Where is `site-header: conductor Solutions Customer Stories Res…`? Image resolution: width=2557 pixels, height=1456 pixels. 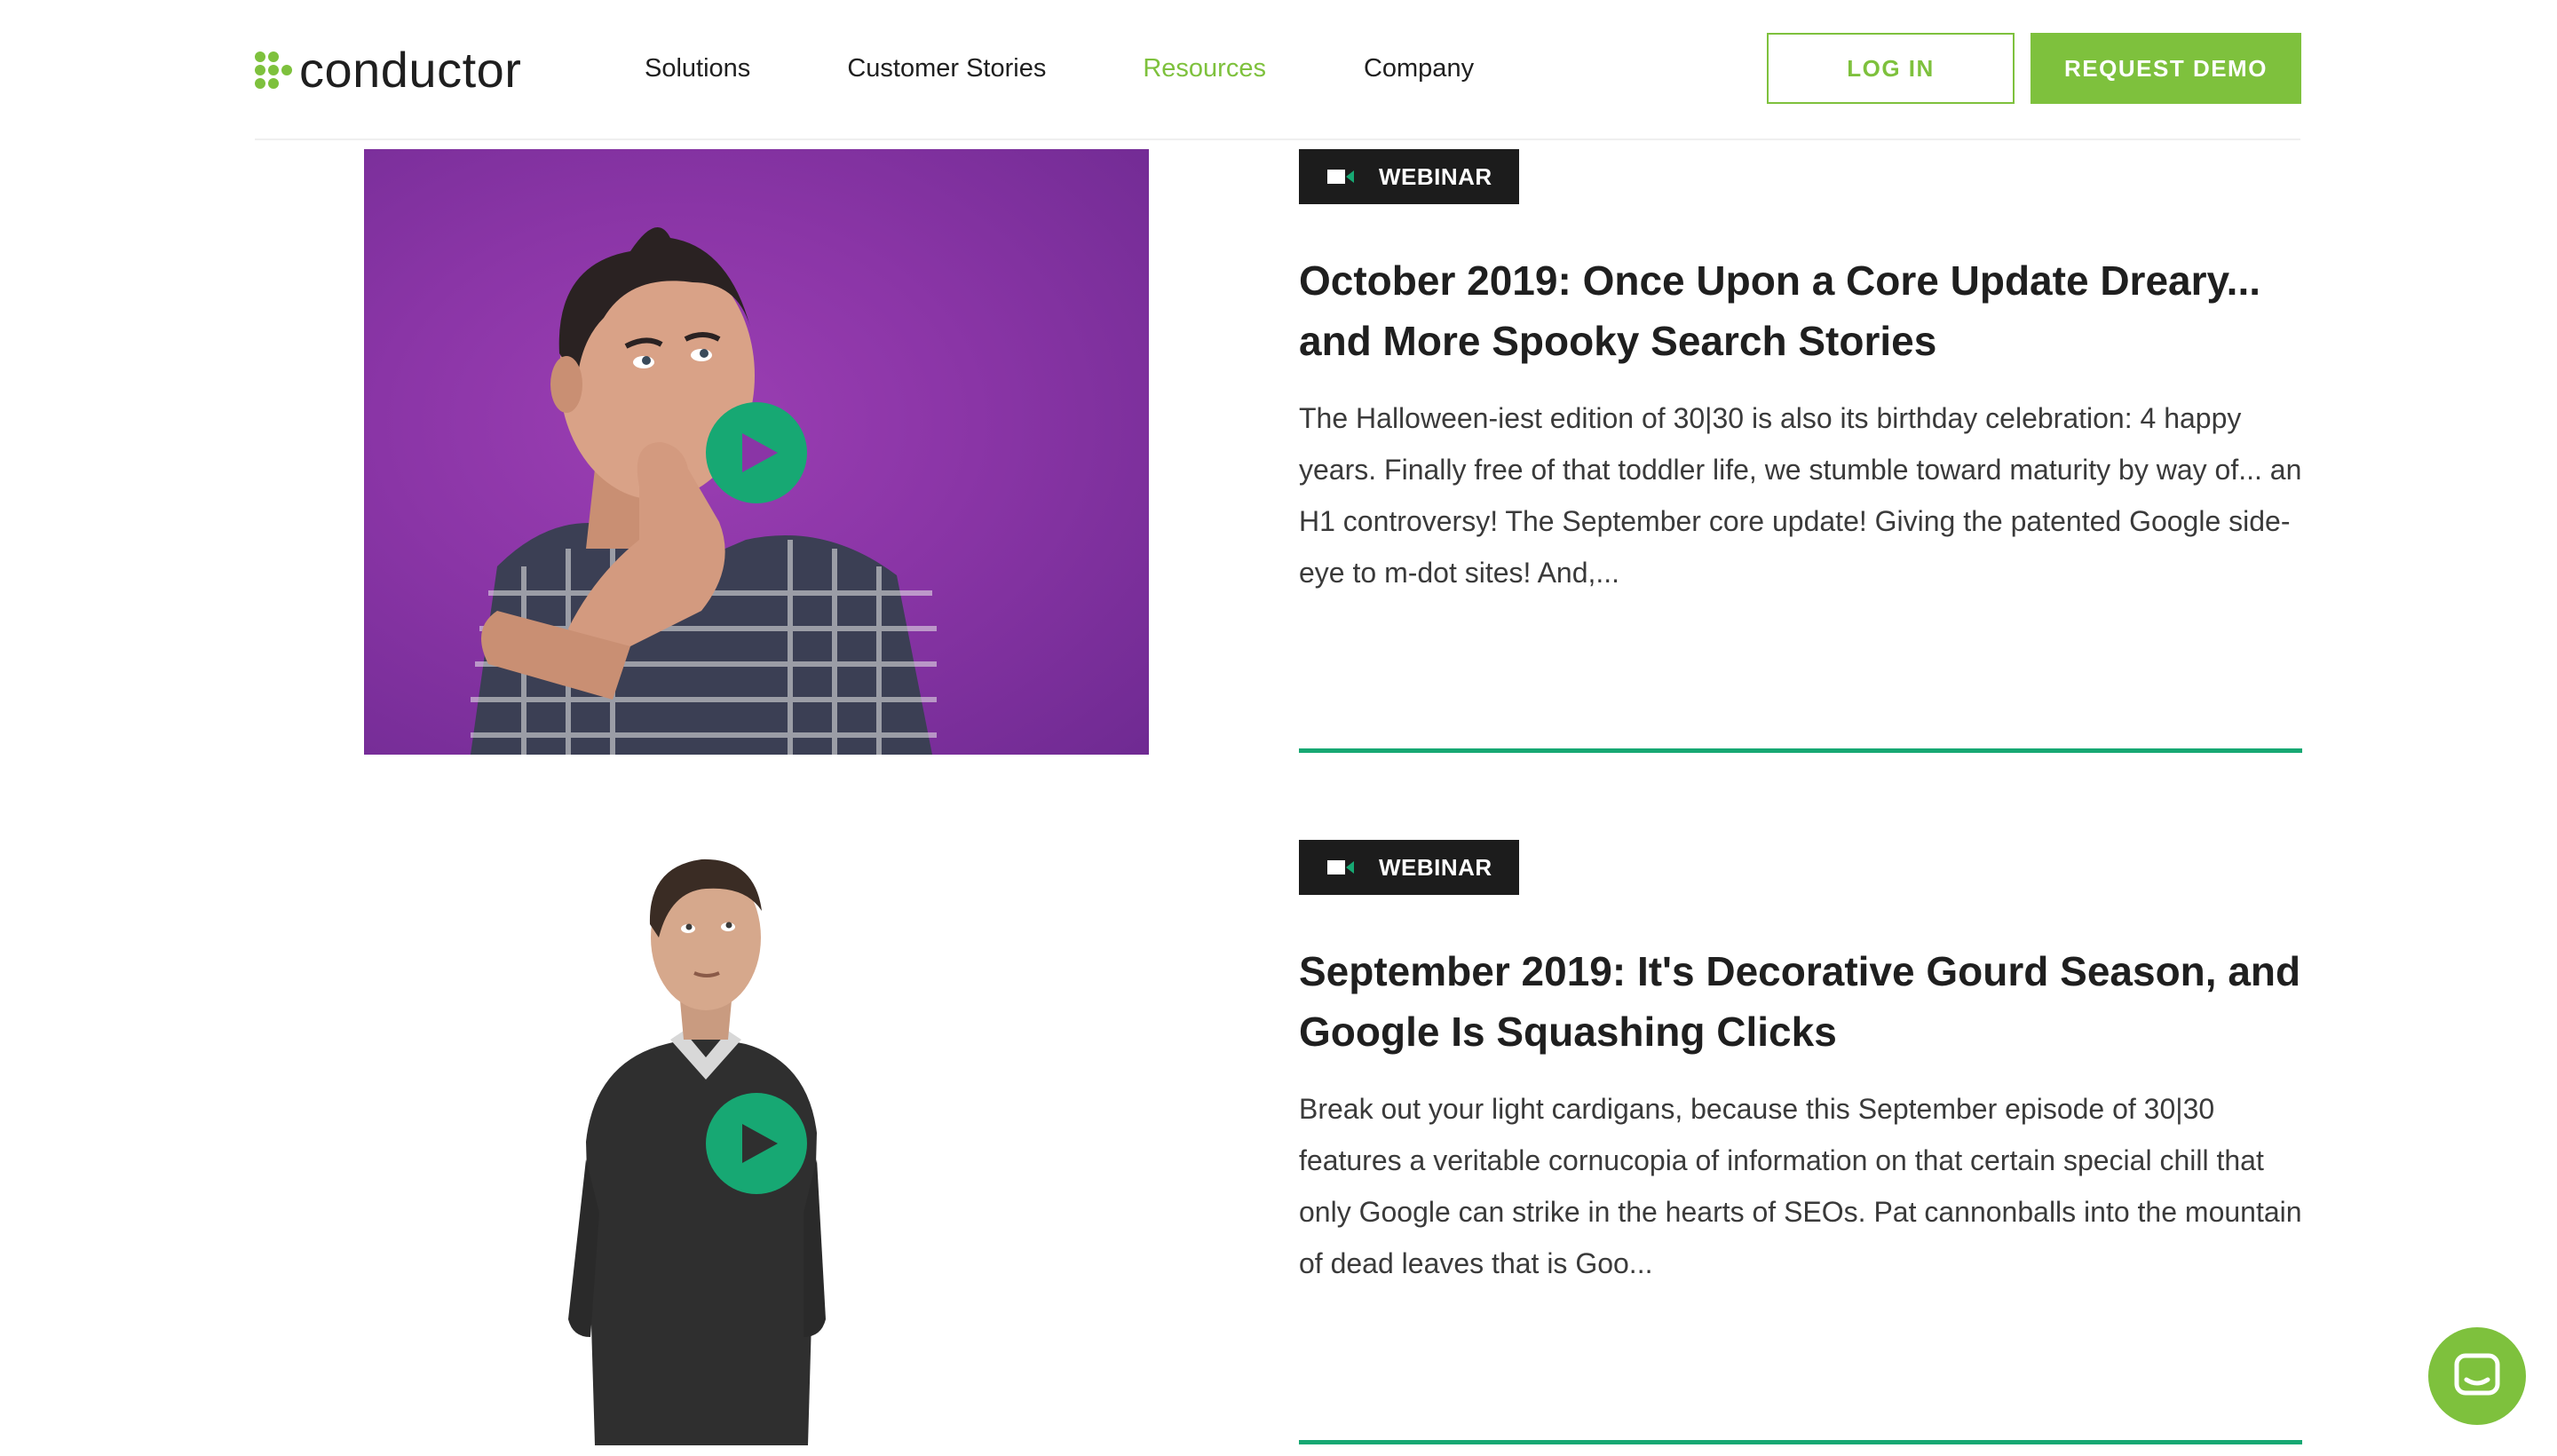
site-header: conductor Solutions Customer Stories Res… is located at coordinates (1278, 70).